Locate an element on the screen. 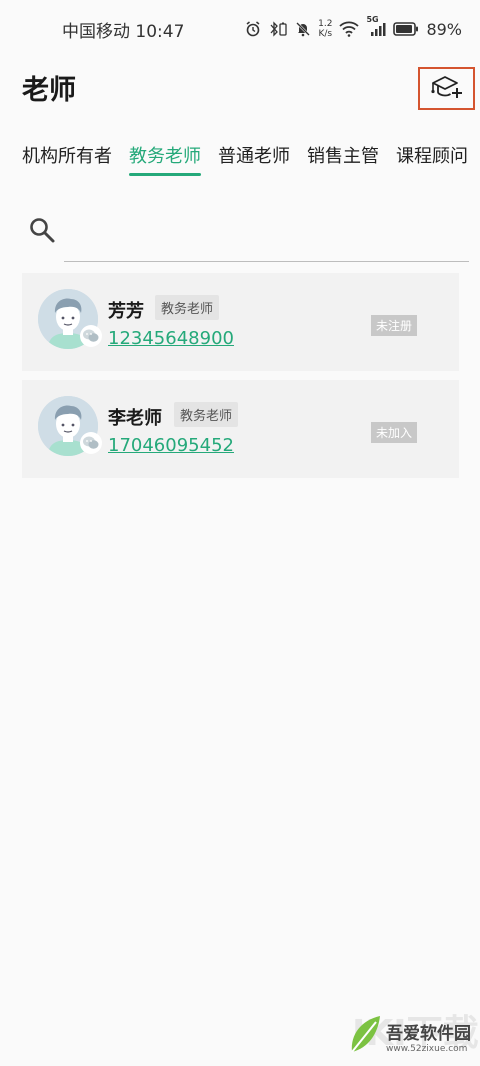  mute-bell-icon is located at coordinates (303, 29).